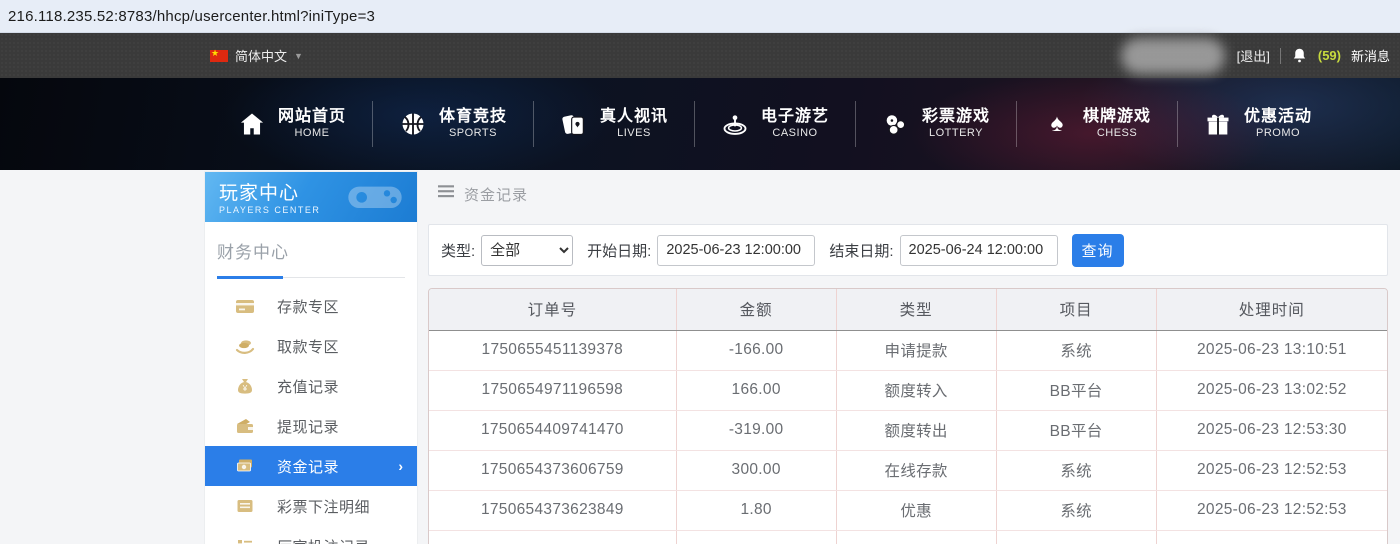  Describe the element at coordinates (916, 430) in the screenshot. I see `cell-type: 额度转出` at that location.